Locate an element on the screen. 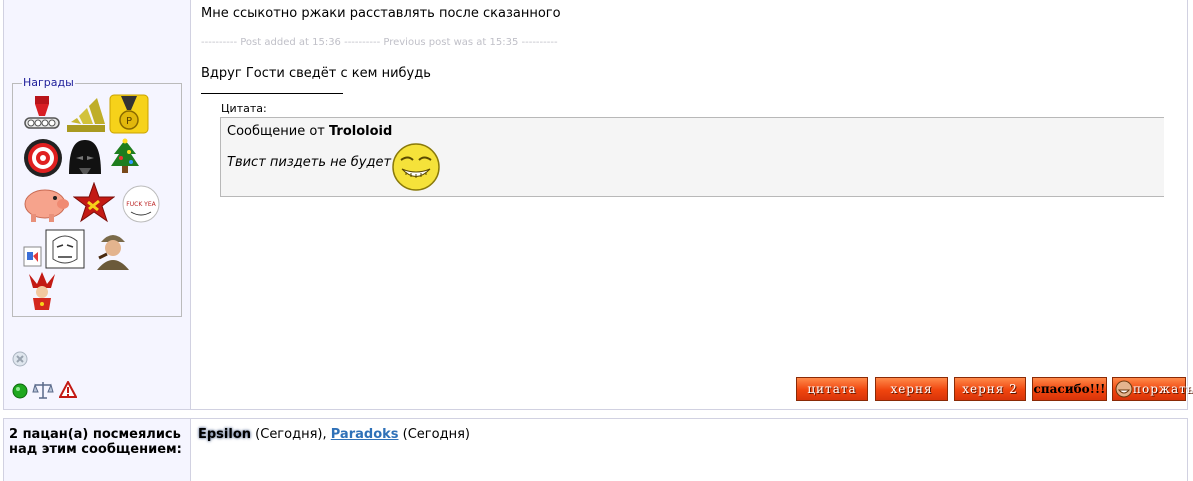 This screenshot has width=1193, height=481. soviet-star-icon is located at coordinates (94, 203).